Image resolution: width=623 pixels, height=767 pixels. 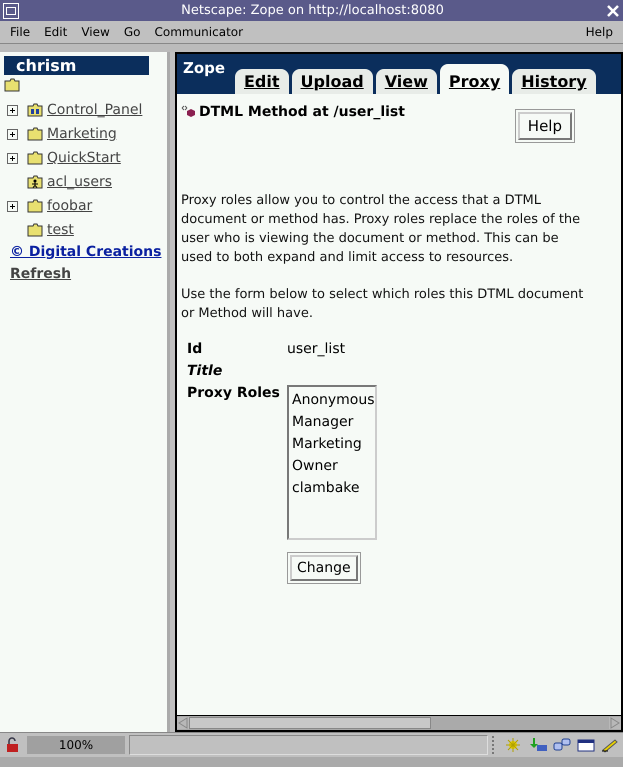 I want to click on horizontal-scrollbar, so click(x=399, y=722).